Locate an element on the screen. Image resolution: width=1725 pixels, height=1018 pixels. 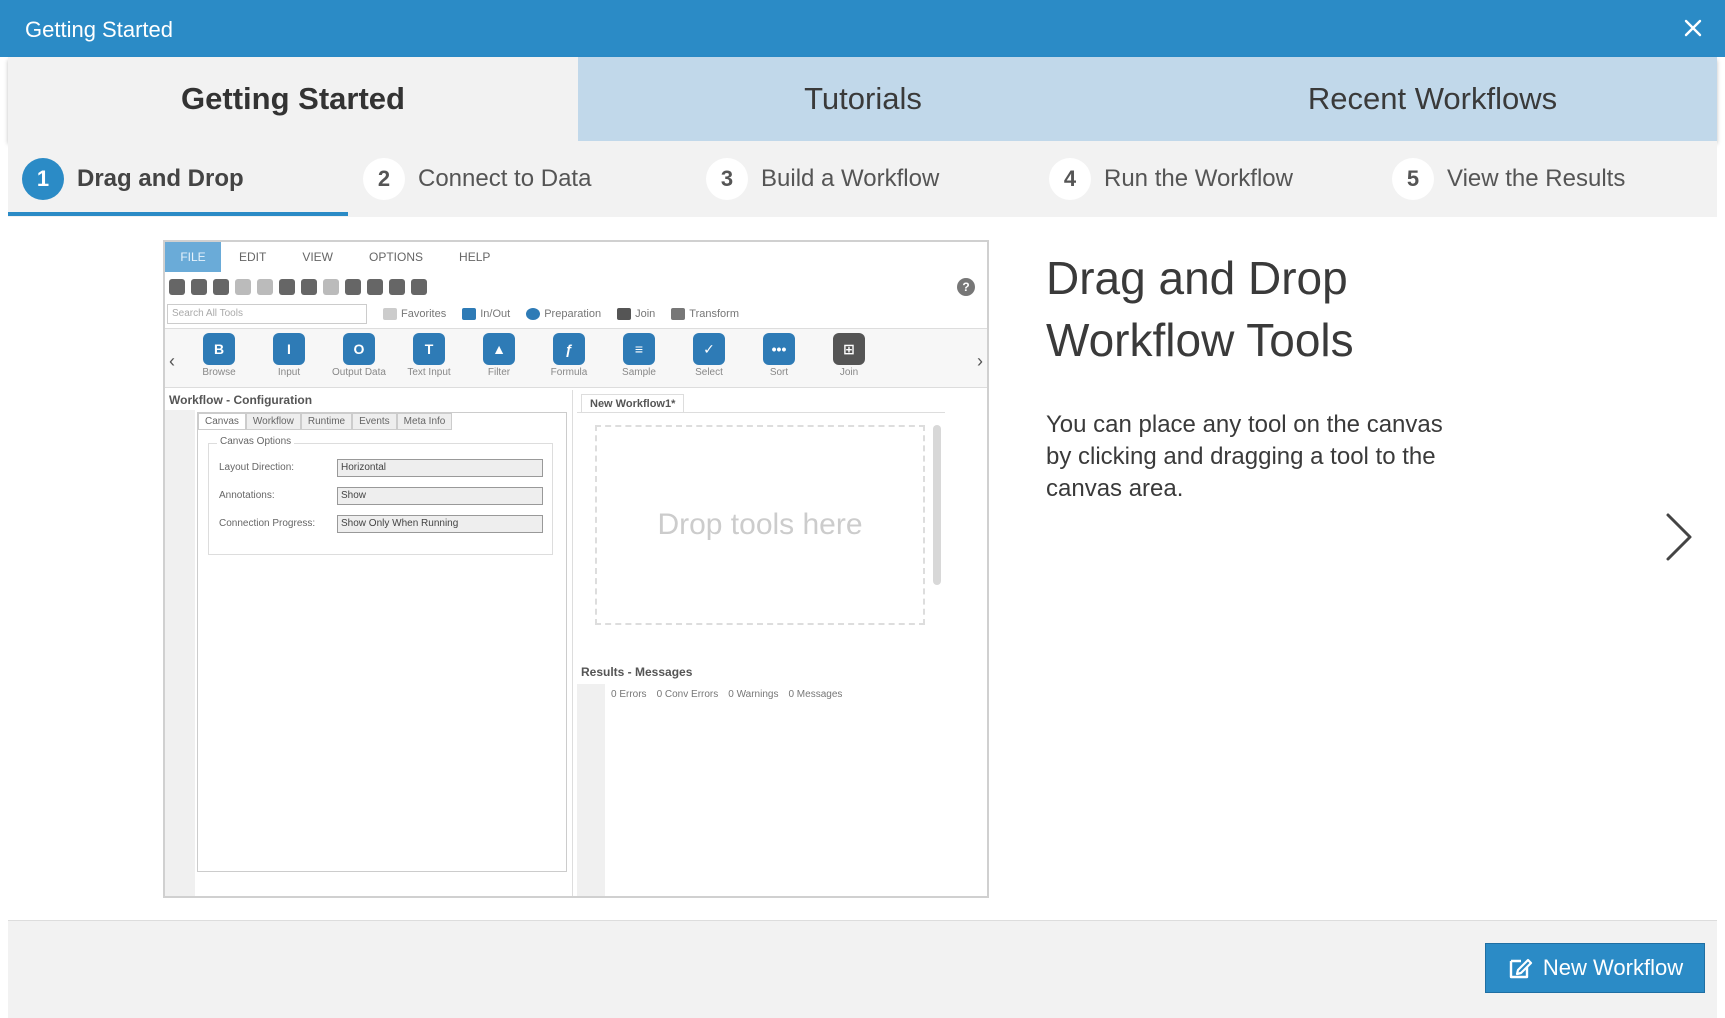
stat-messages: 0 Messages is located at coordinates (815, 694).